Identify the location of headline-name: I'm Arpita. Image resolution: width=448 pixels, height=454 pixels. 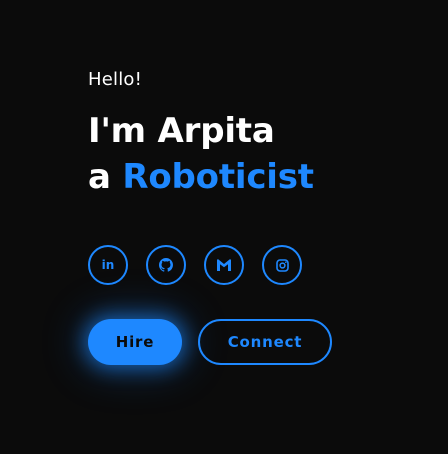
(181, 131).